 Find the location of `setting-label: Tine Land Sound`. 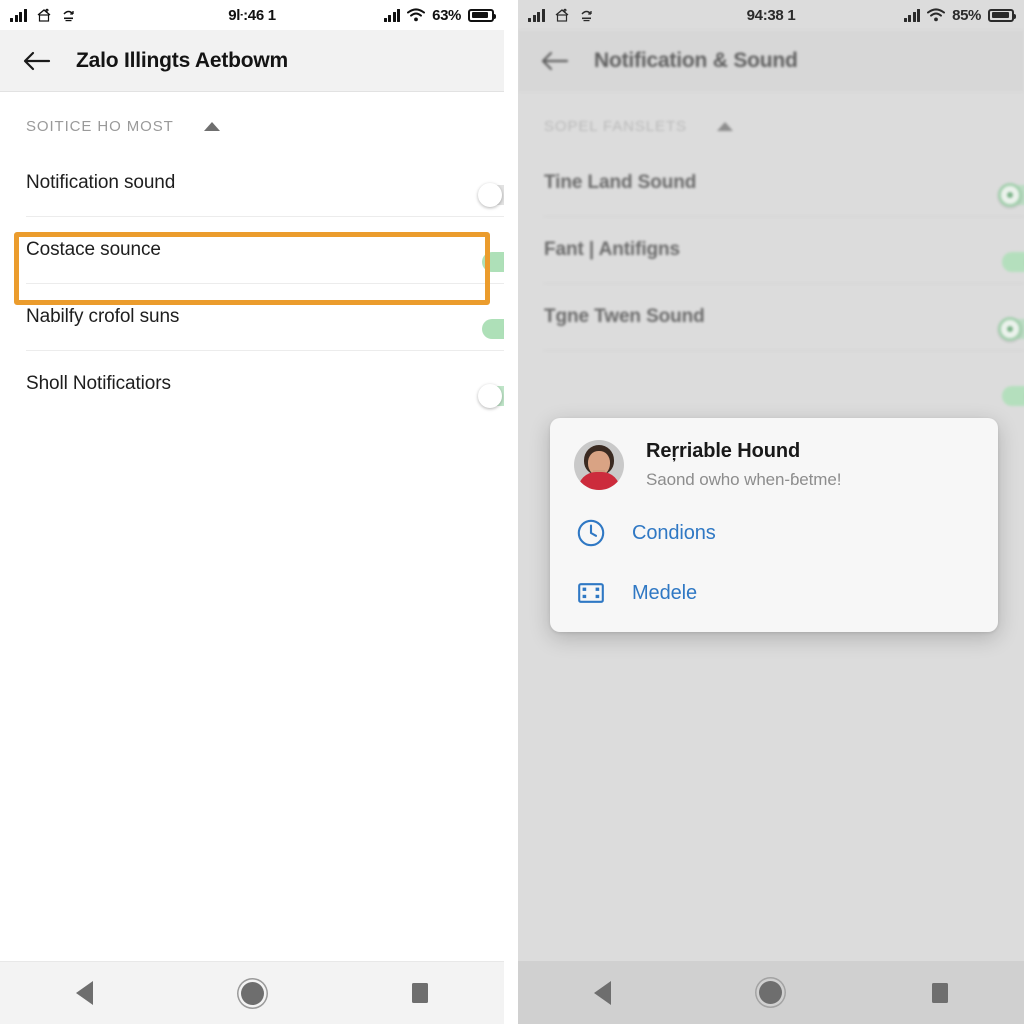

setting-label: Tine Land Sound is located at coordinates (620, 182).